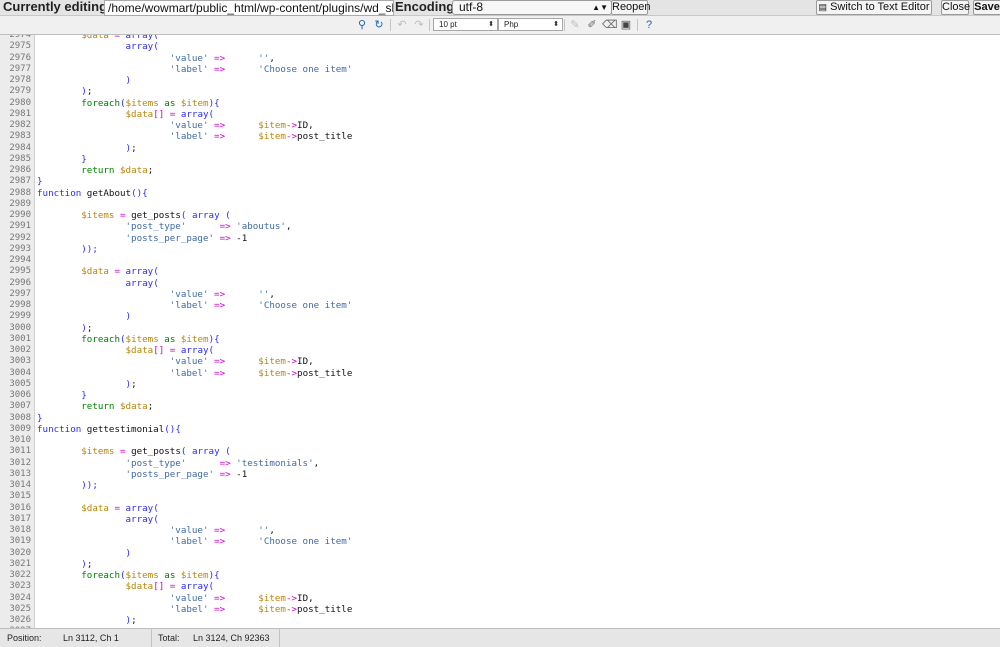 The height and width of the screenshot is (647, 1000). Describe the element at coordinates (955, 7) in the screenshot. I see `close-button: Close` at that location.